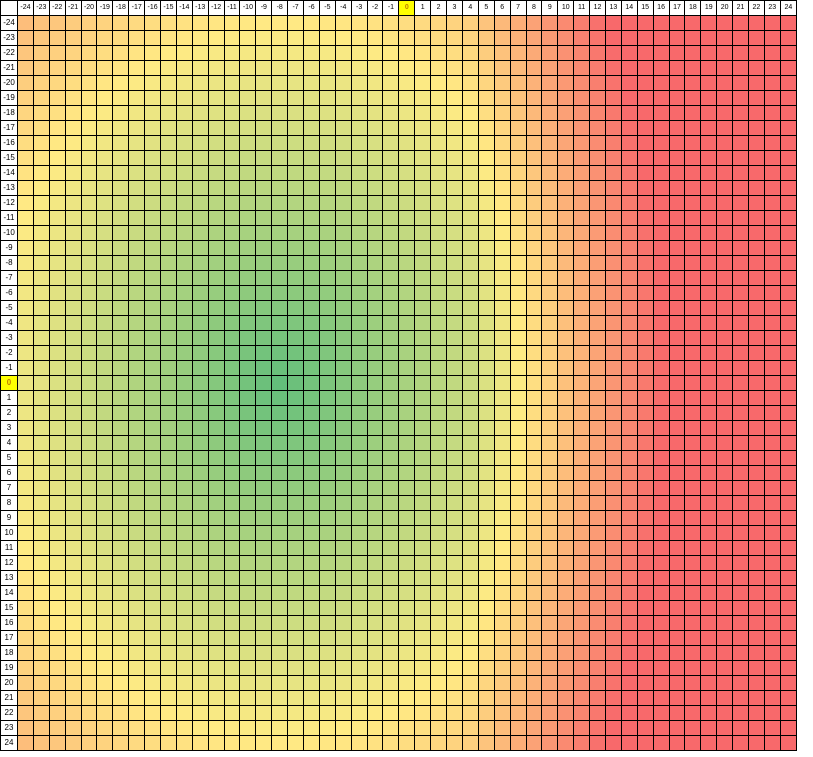 Image resolution: width=813 pixels, height=757 pixels. I want to click on column-header: 12, so click(597, 8).